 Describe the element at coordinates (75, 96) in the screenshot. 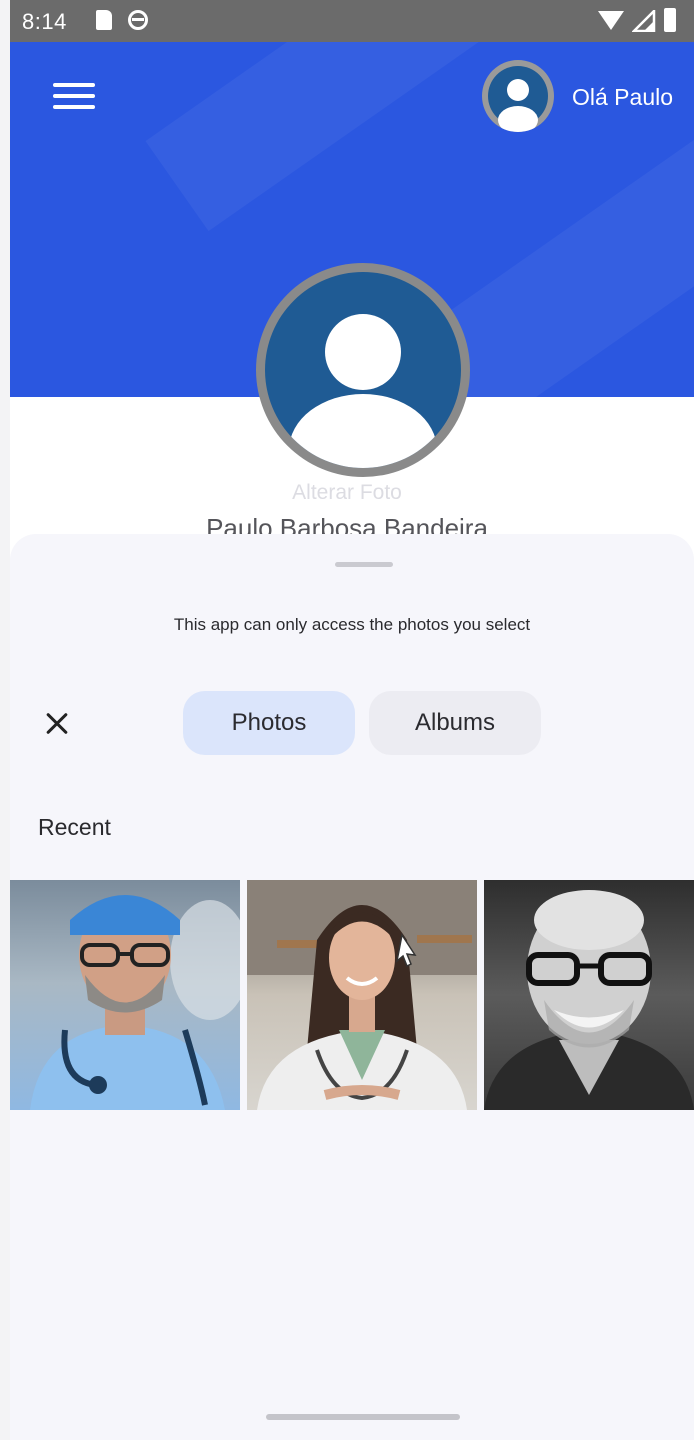

I see `menu-icon` at that location.